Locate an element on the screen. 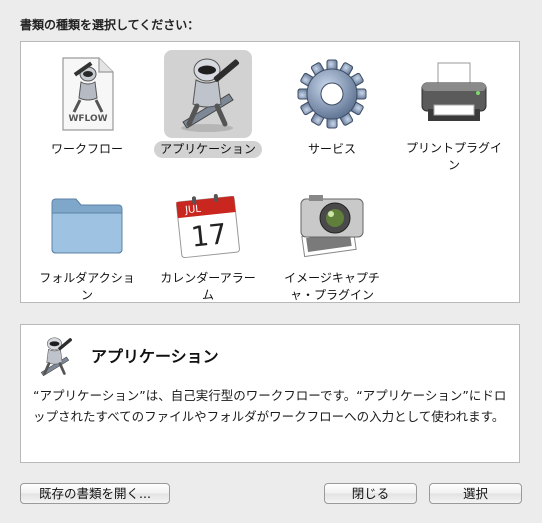  calendar-day: 17 is located at coordinates (208, 235).